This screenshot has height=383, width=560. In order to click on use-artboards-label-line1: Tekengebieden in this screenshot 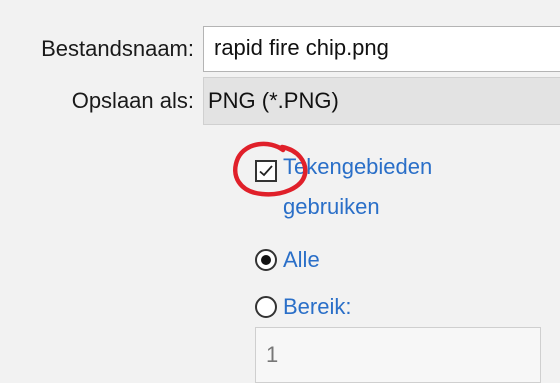, I will do `click(358, 166)`.